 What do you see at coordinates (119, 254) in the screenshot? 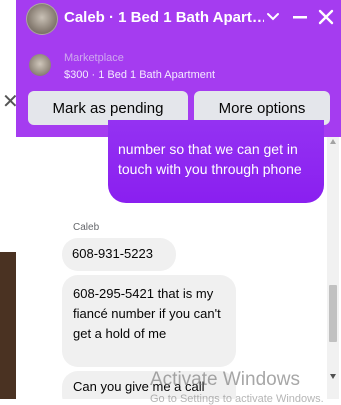
I see `incoming-message: 608-931-5223` at bounding box center [119, 254].